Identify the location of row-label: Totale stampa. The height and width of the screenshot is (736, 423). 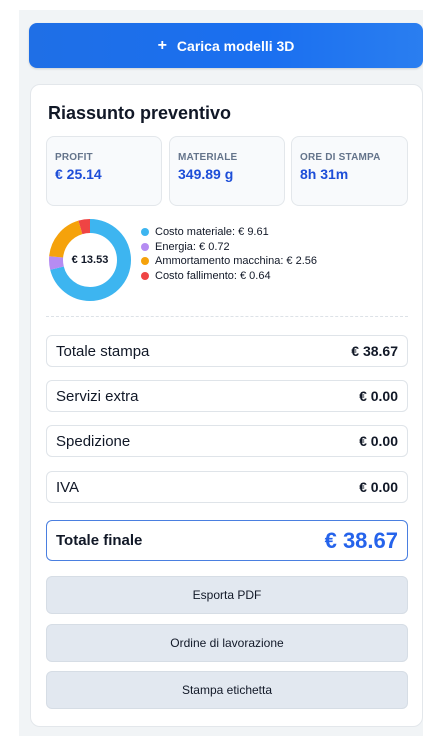
(103, 351).